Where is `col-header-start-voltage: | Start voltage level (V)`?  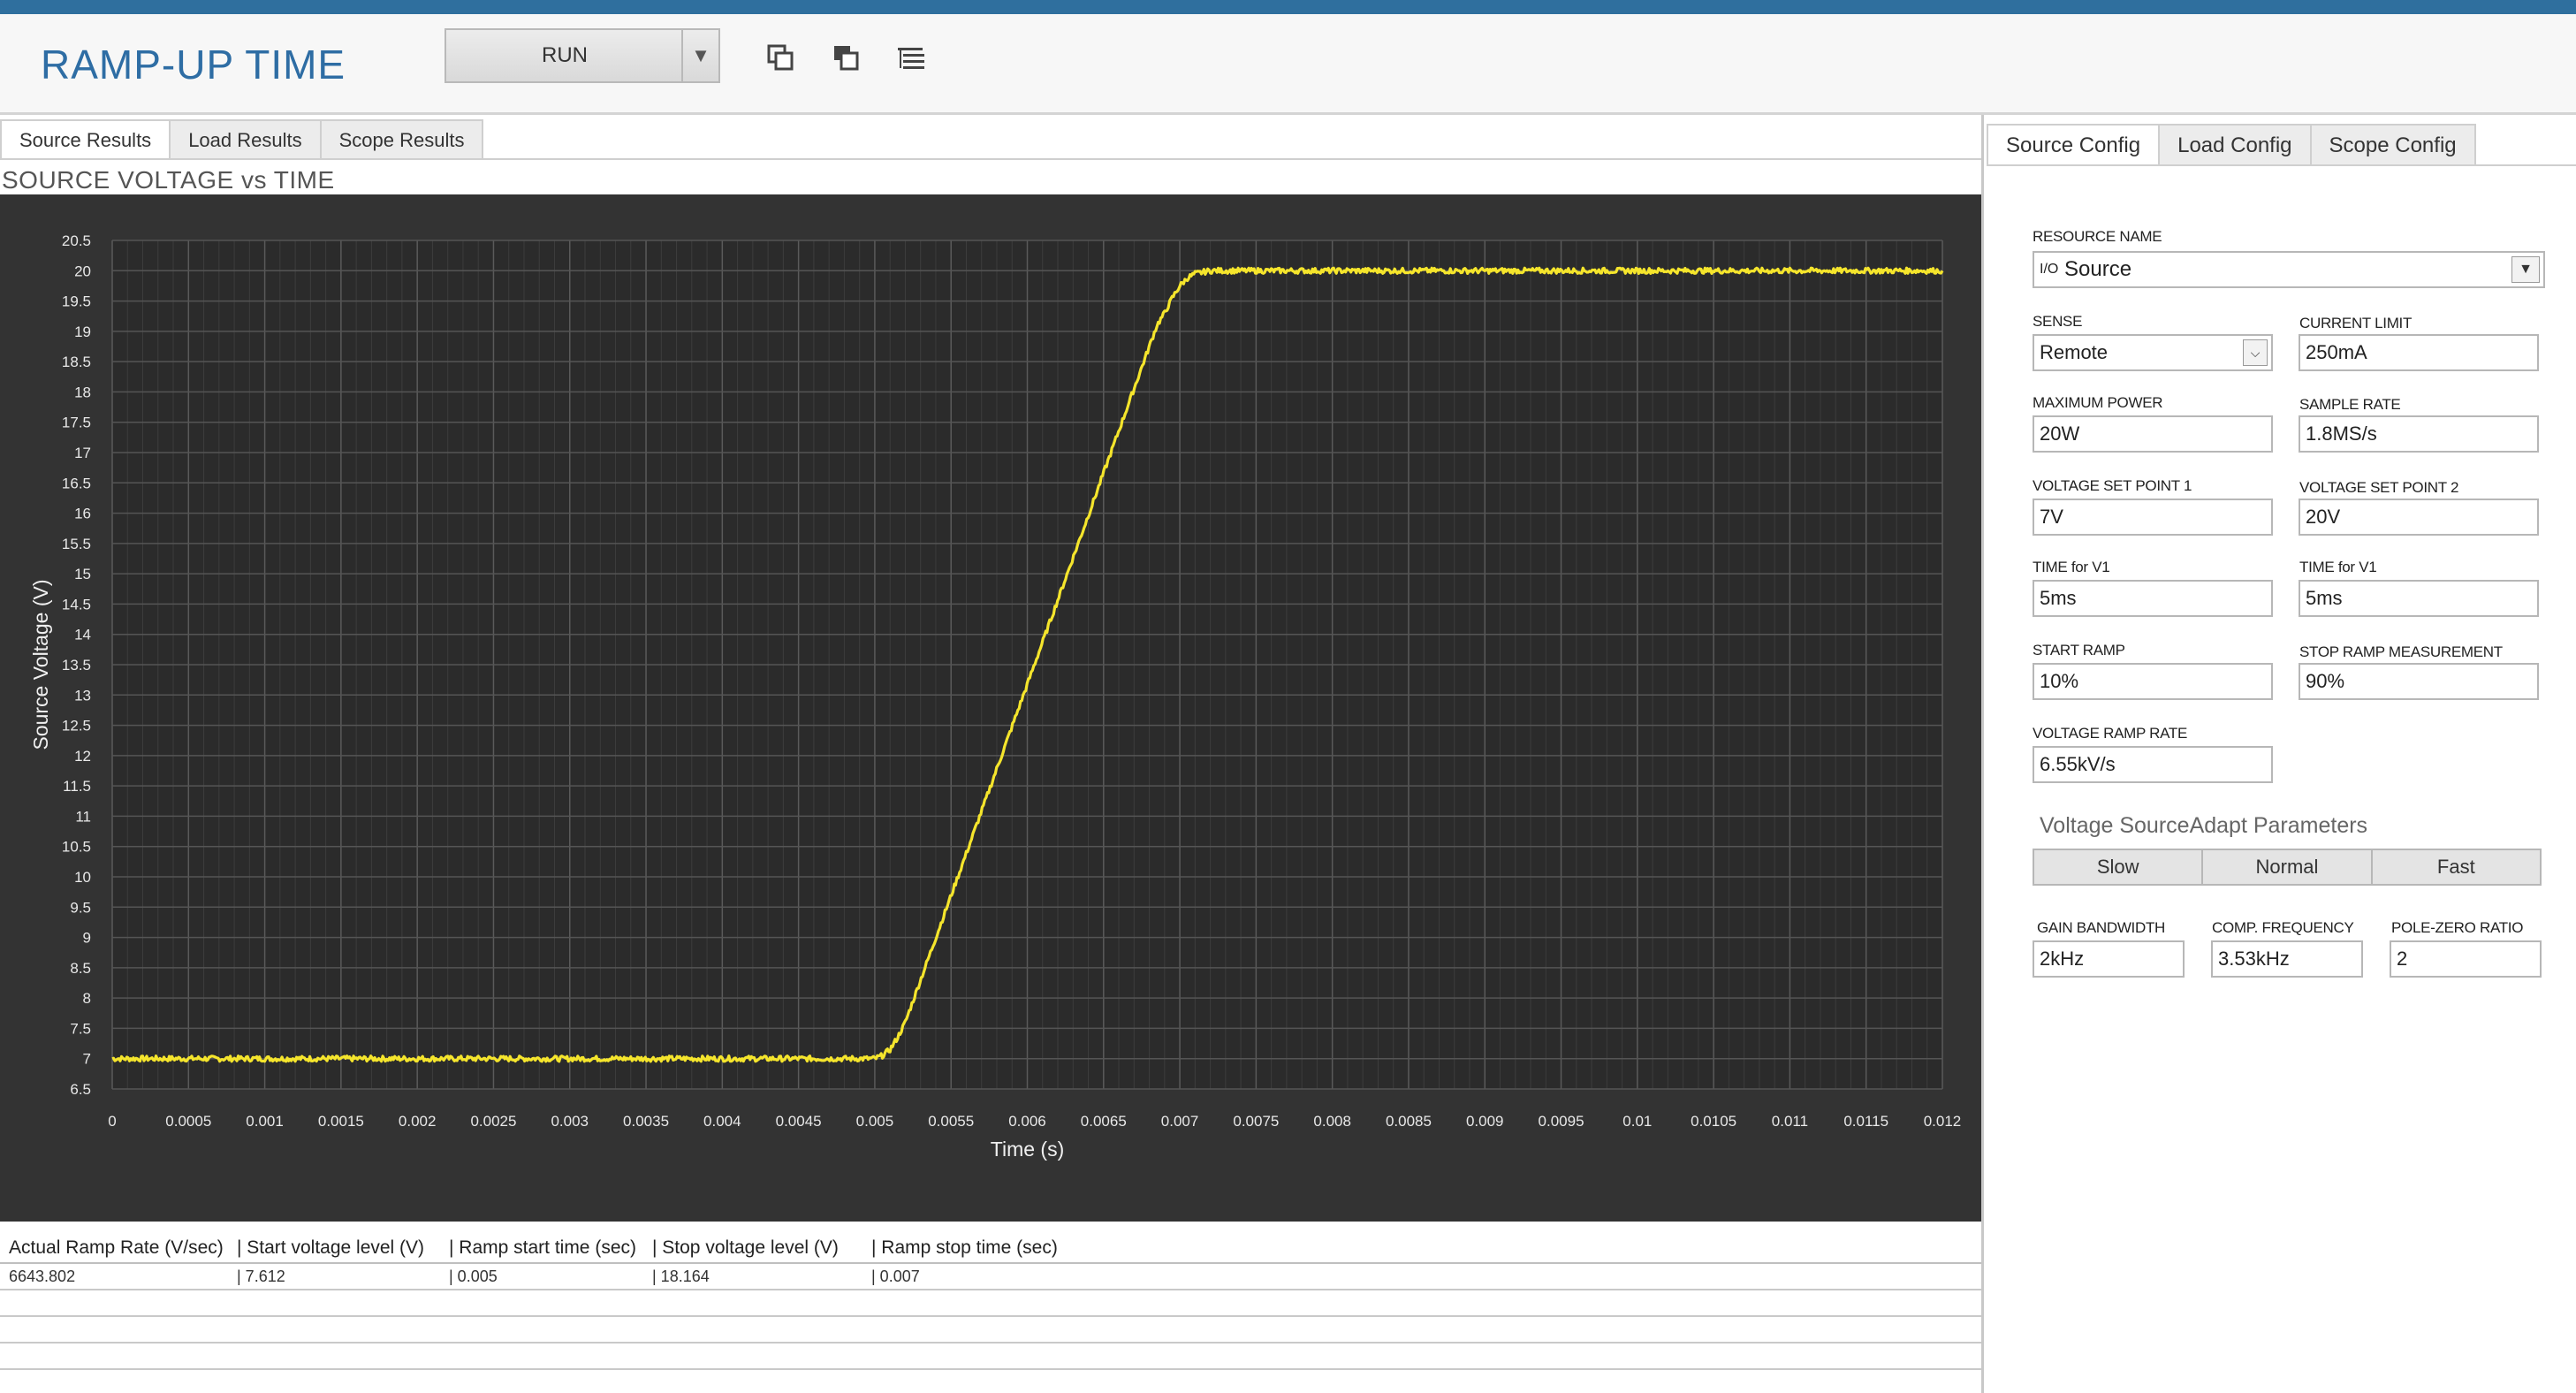 col-header-start-voltage: | Start voltage level (V) is located at coordinates (331, 1247).